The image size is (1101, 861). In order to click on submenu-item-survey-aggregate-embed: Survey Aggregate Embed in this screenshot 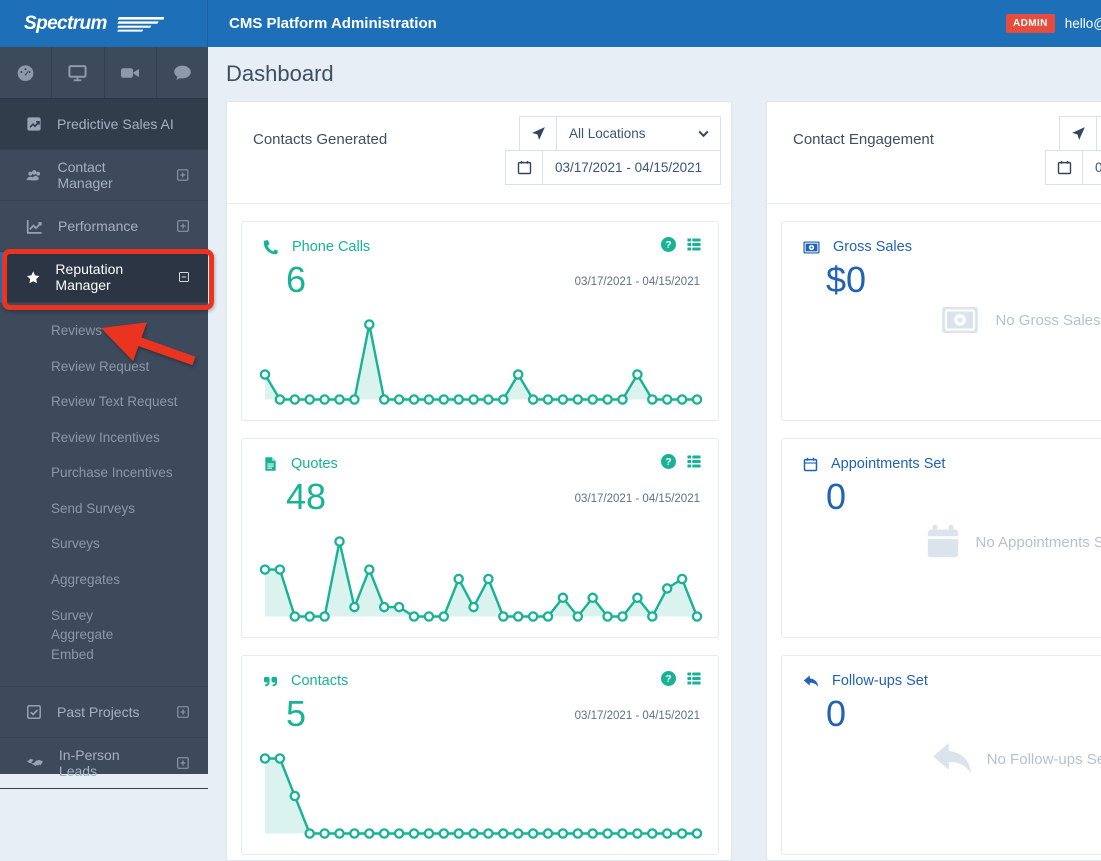, I will do `click(85, 635)`.